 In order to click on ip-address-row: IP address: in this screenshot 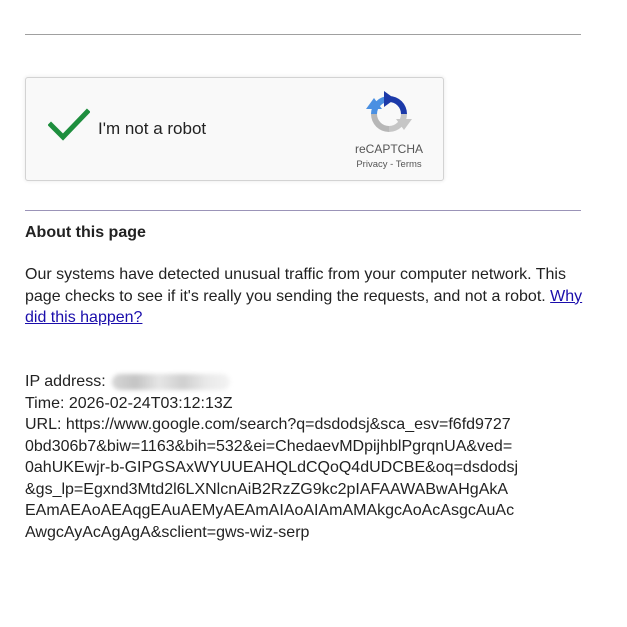, I will do `click(310, 382)`.